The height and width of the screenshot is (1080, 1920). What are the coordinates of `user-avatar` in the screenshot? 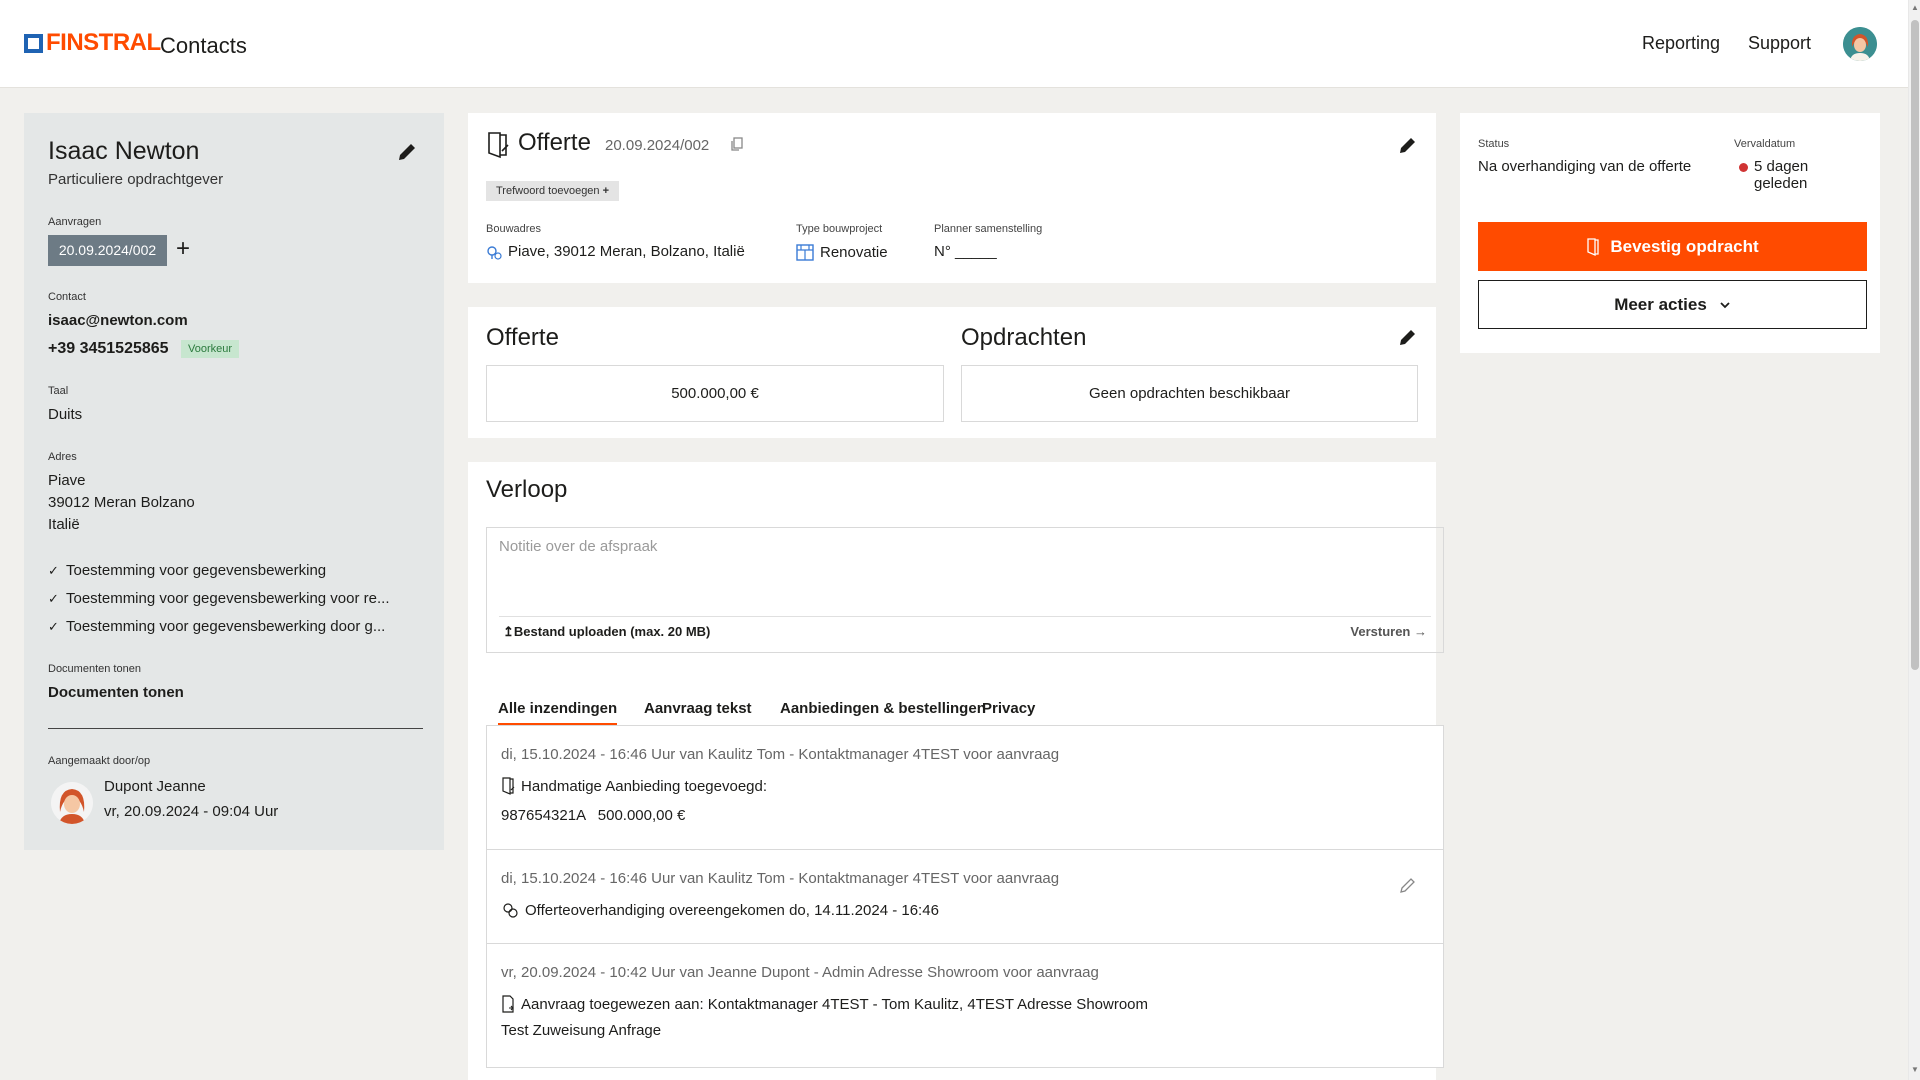 It's located at (1860, 44).